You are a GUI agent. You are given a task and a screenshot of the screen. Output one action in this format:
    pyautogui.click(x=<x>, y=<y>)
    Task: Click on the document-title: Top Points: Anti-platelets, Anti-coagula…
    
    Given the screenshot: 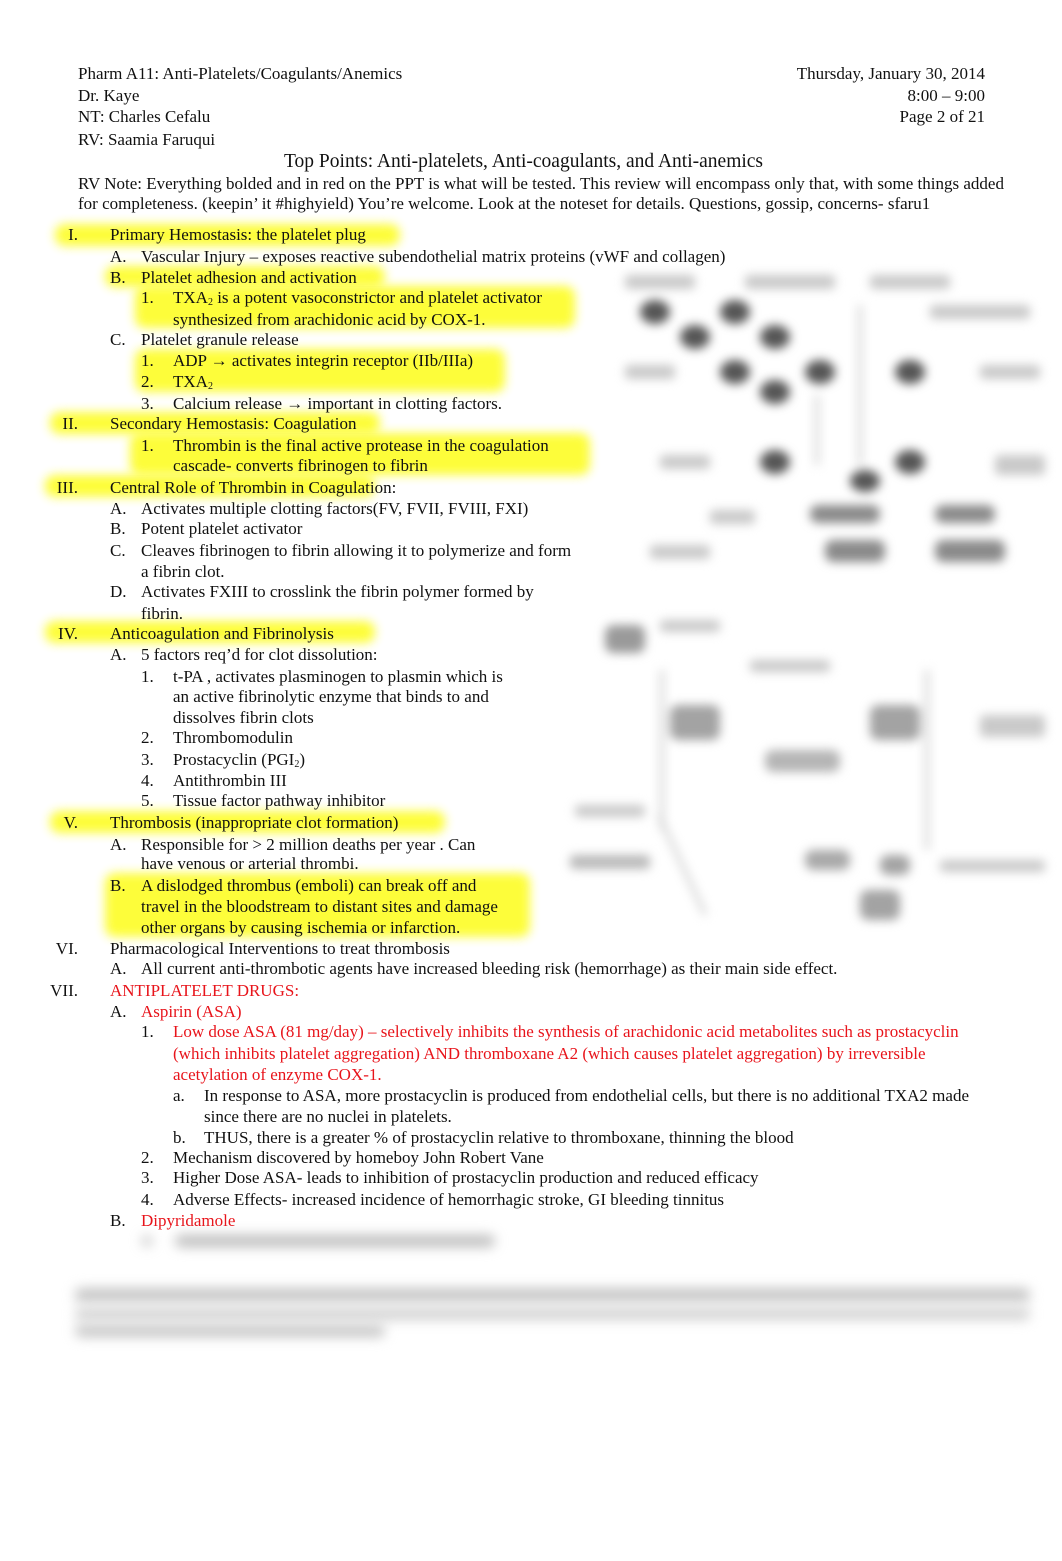 What is the action you would take?
    pyautogui.click(x=524, y=161)
    